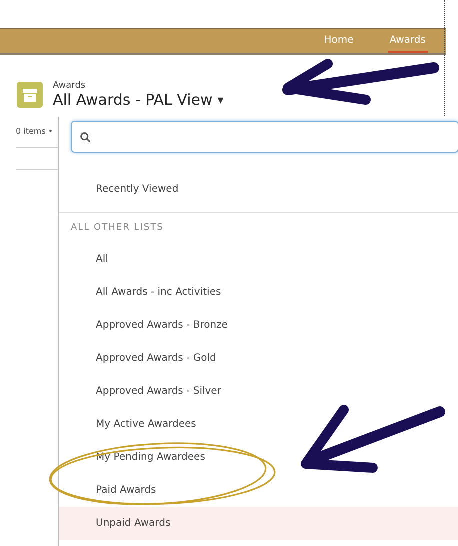 This screenshot has width=458, height=546. What do you see at coordinates (258, 490) in the screenshot?
I see `list-view-option: Paid Awards` at bounding box center [258, 490].